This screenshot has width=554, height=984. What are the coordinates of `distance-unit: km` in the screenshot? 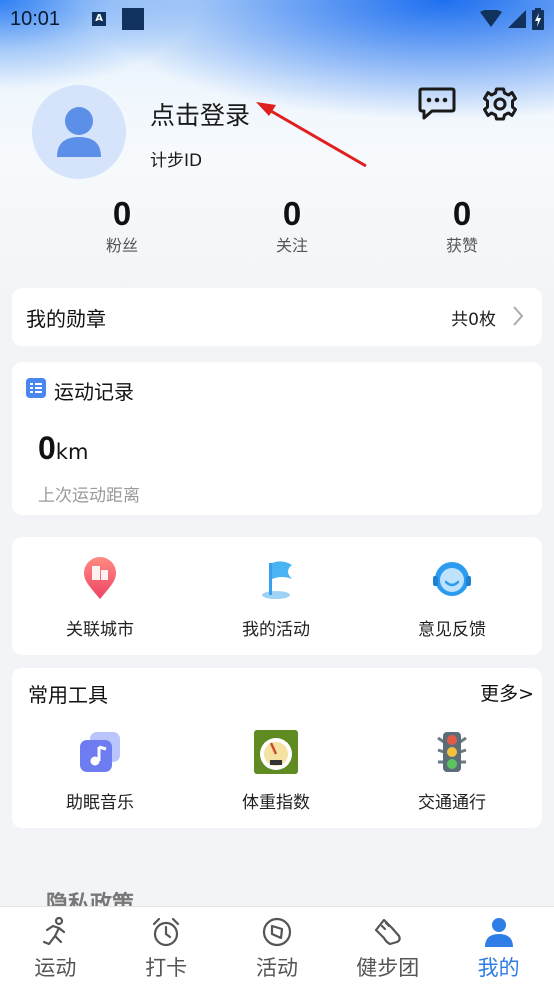 It's located at (72, 452).